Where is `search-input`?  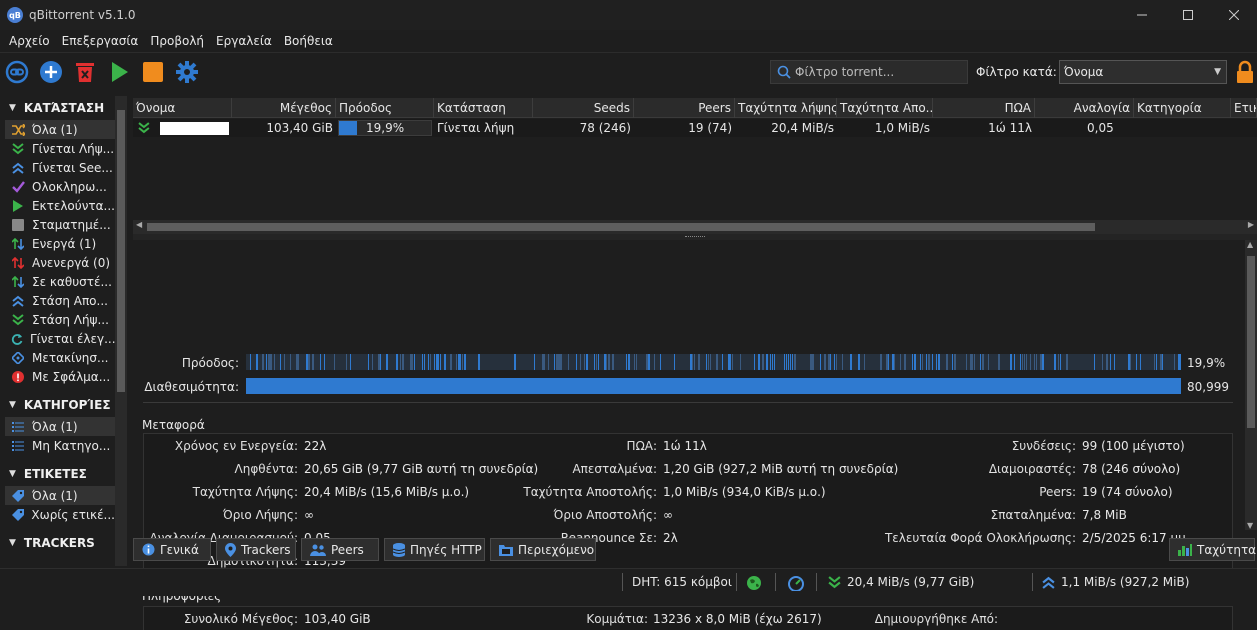
search-input is located at coordinates (877, 72).